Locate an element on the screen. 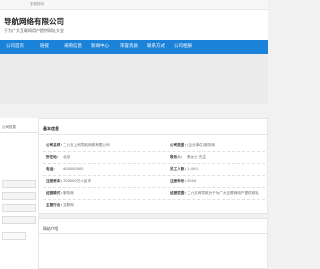 The height and width of the screenshot is (269, 320). nav-item-album: 公司相册 is located at coordinates (183, 47).